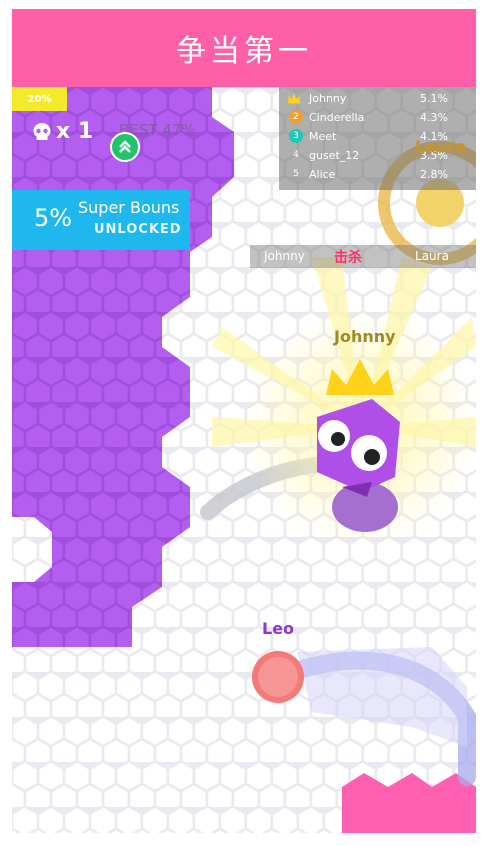 Image resolution: width=486 pixels, height=846 pixels. What do you see at coordinates (365, 336) in the screenshot?
I see `johnny-name-label: Johnny` at bounding box center [365, 336].